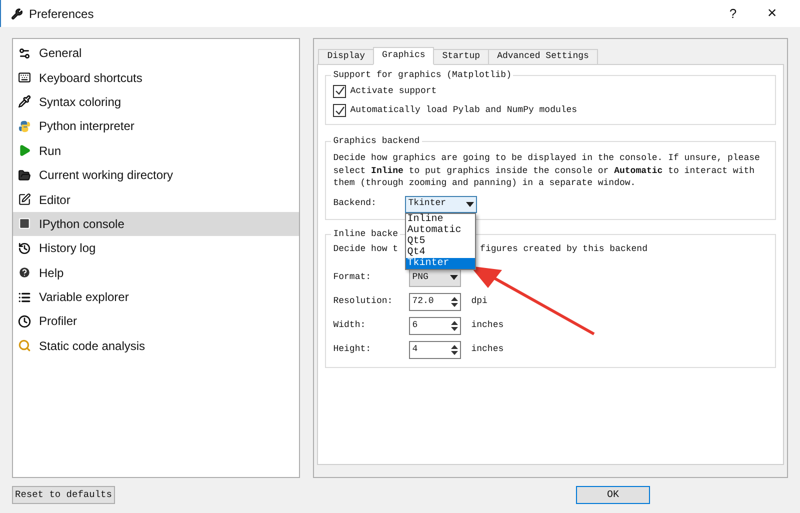 The height and width of the screenshot is (513, 800). I want to click on sidebar-item: Run, so click(156, 150).